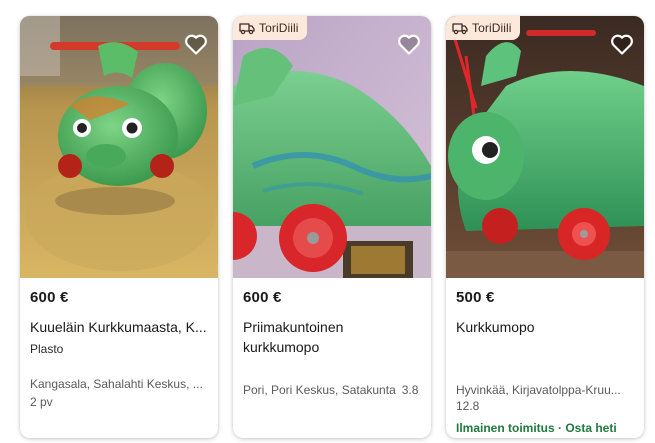 This screenshot has width=655, height=443. I want to click on listing-title: Kurkkumopo, so click(546, 327).